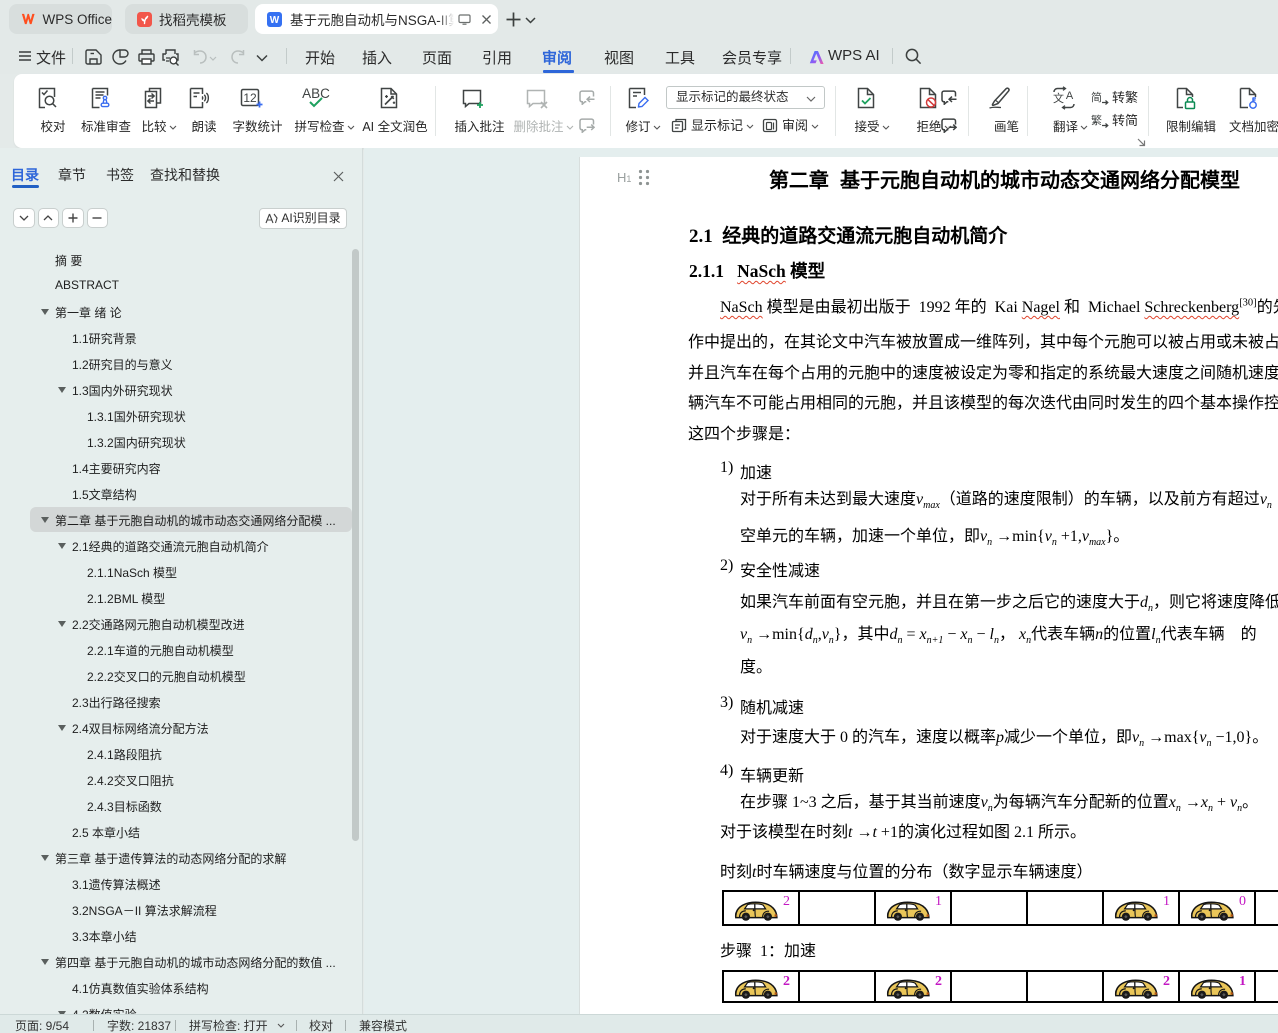  What do you see at coordinates (316, 93) in the screenshot?
I see `svg-text: ABC` at bounding box center [316, 93].